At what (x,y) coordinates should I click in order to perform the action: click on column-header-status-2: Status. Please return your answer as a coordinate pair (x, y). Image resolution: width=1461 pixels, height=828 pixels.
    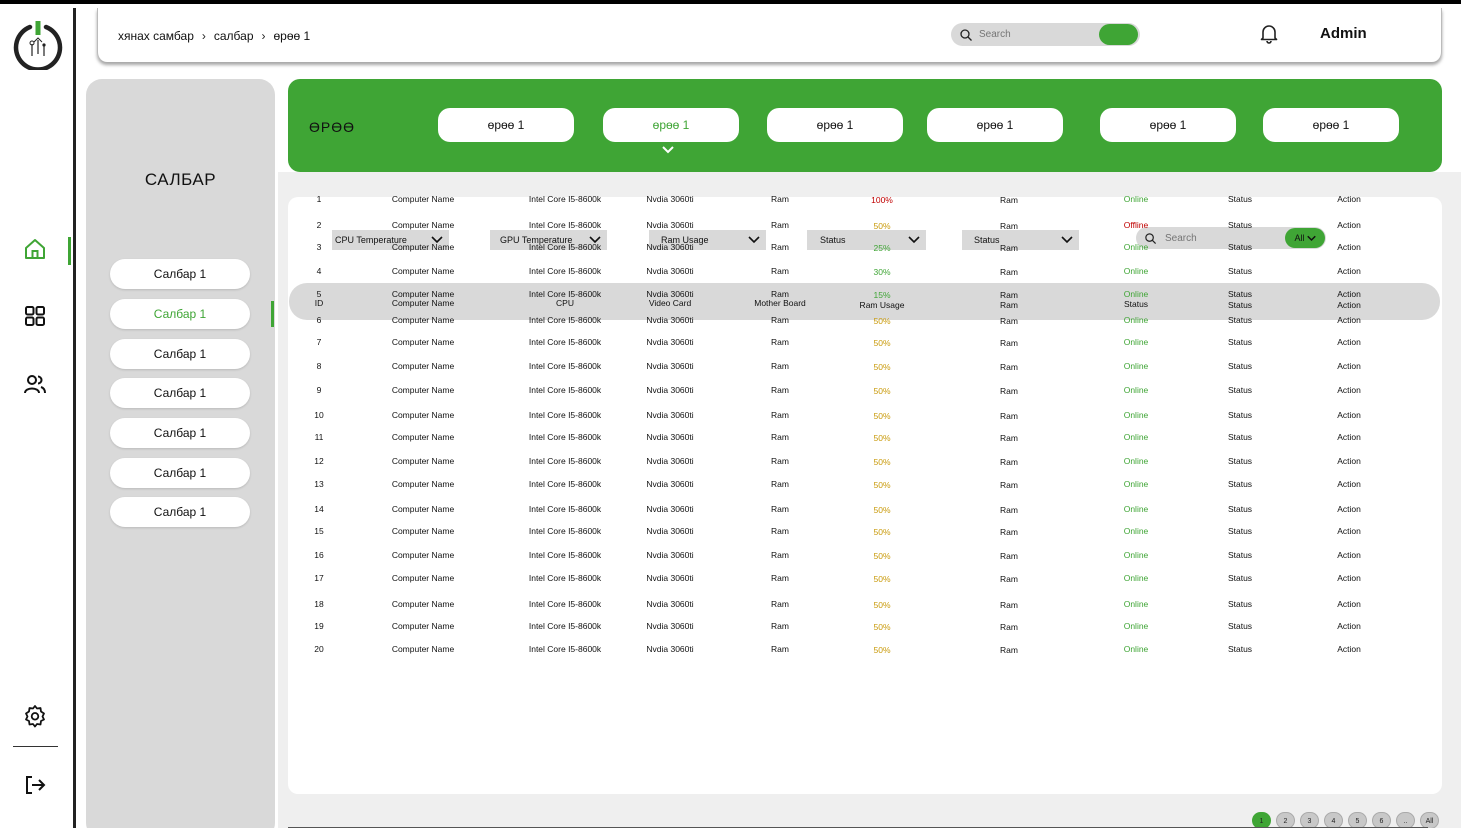
    Looking at the image, I should click on (1240, 305).